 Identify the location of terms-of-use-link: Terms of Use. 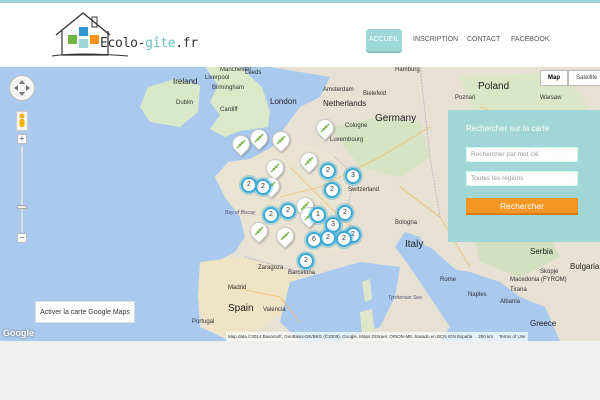
(512, 336).